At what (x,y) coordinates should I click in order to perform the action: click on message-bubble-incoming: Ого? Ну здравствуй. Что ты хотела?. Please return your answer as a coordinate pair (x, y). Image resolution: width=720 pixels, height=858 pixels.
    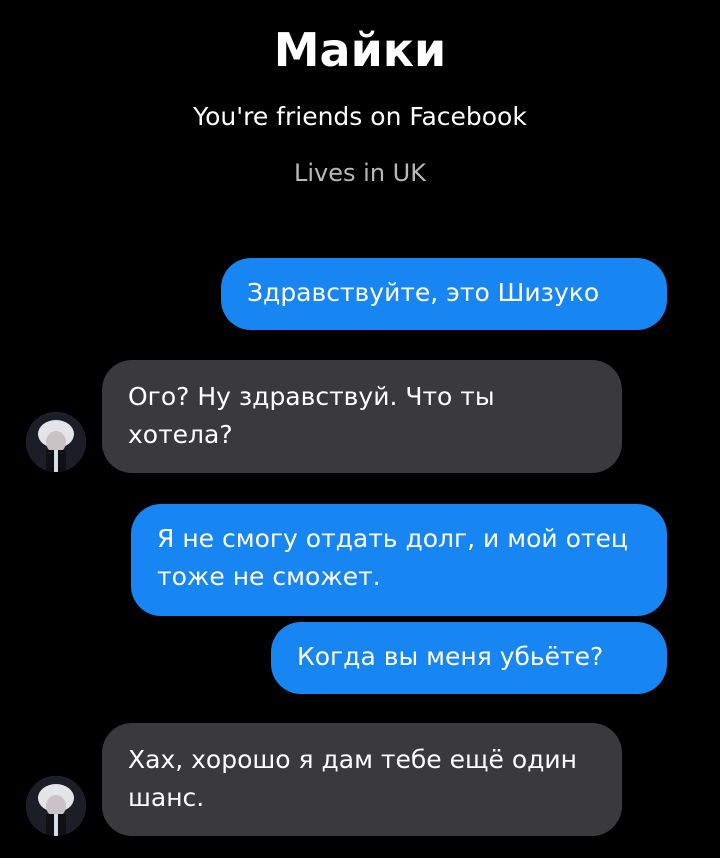
    Looking at the image, I should click on (362, 416).